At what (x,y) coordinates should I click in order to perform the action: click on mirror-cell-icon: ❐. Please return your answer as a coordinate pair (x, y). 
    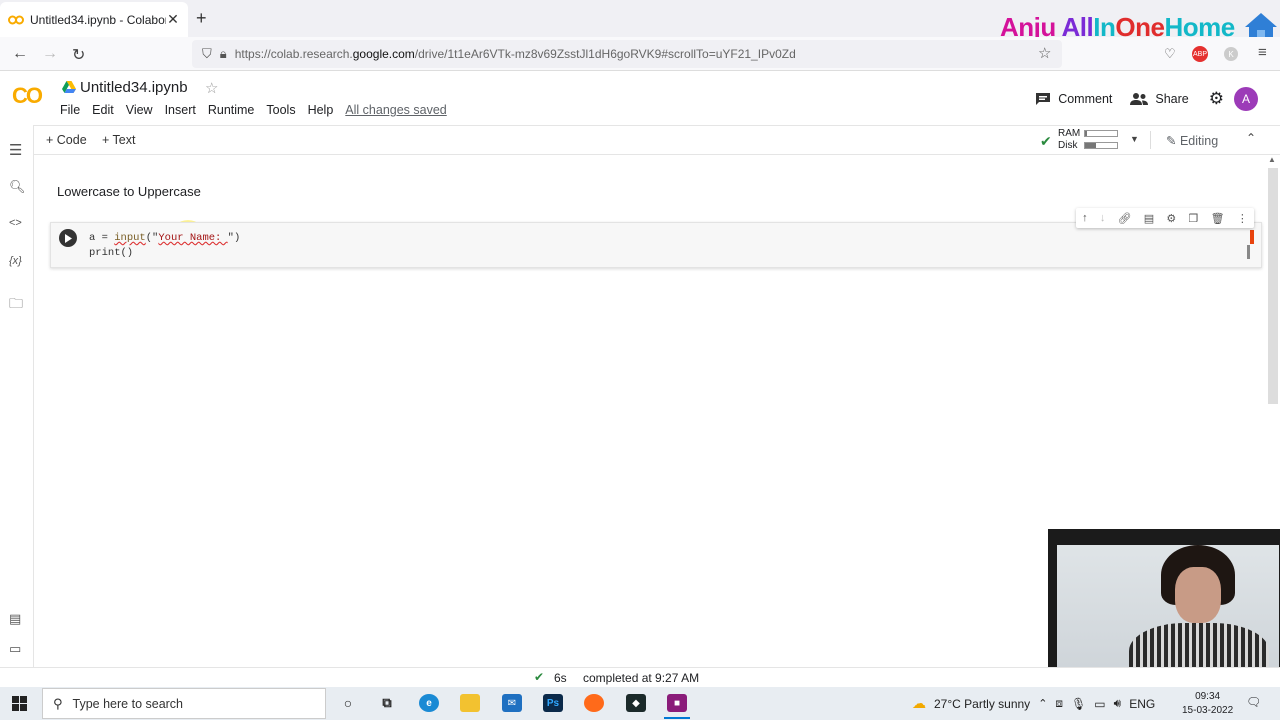
    Looking at the image, I should click on (1194, 218).